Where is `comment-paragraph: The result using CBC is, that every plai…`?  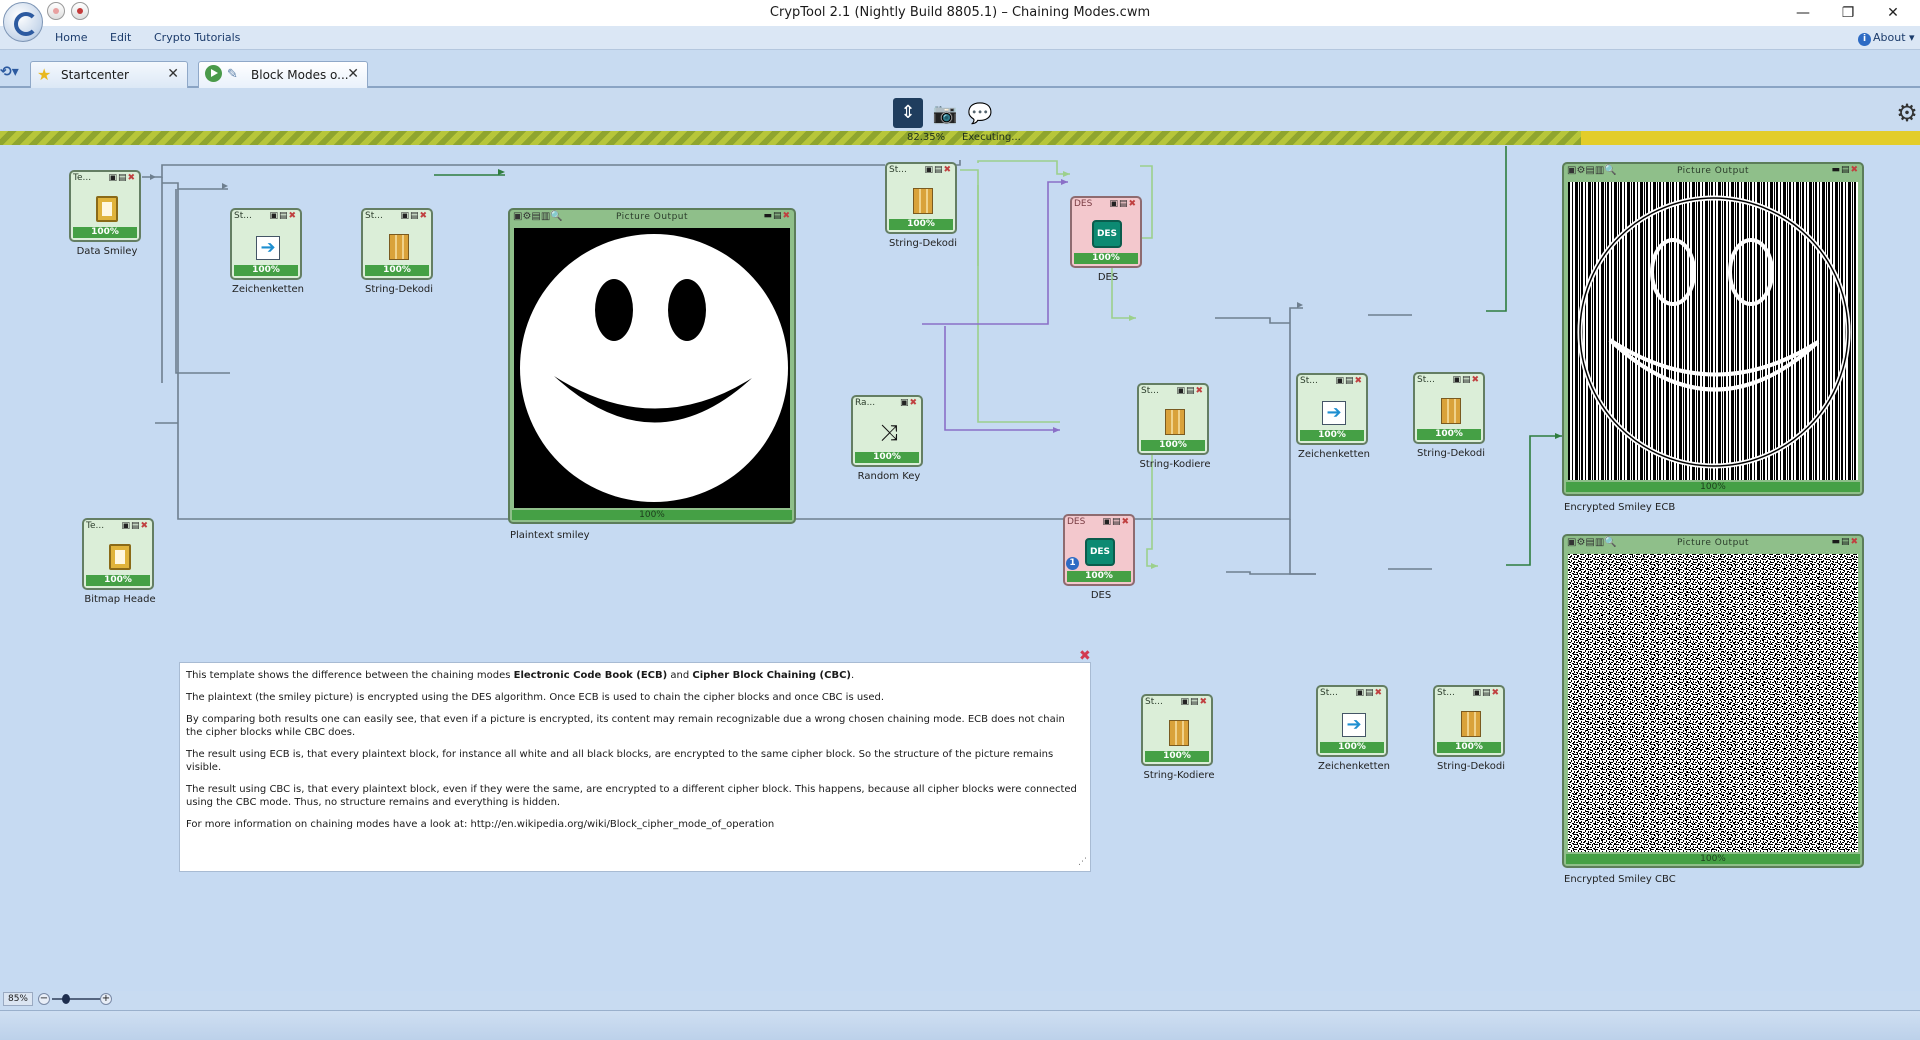
comment-paragraph: The result using CBC is, that every plai… is located at coordinates (631, 796).